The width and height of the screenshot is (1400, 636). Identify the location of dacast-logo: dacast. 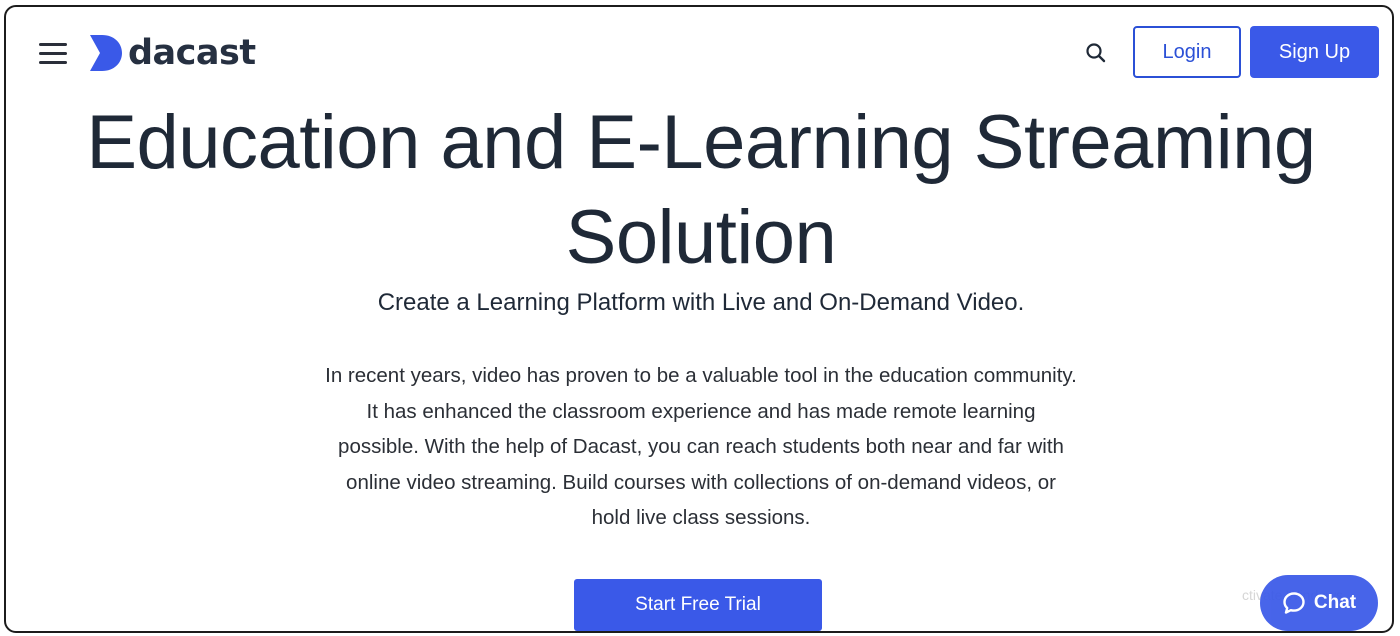
(172, 53).